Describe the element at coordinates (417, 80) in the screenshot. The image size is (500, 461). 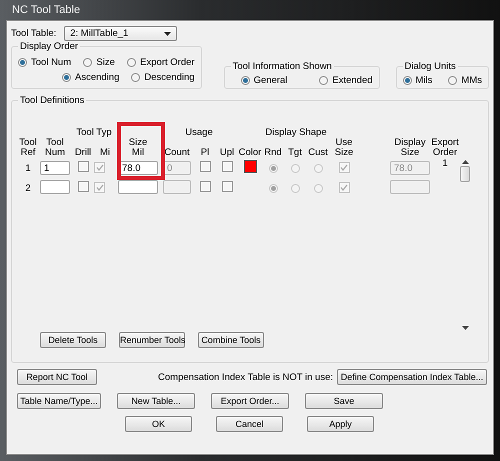
I see `radio-button: Mils` at that location.